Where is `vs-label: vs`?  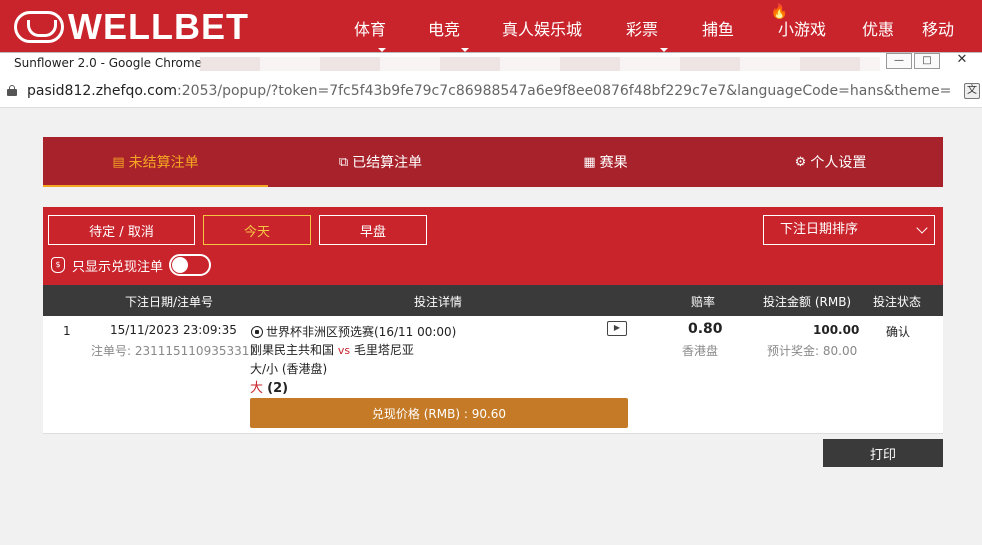
vs-label: vs is located at coordinates (344, 350).